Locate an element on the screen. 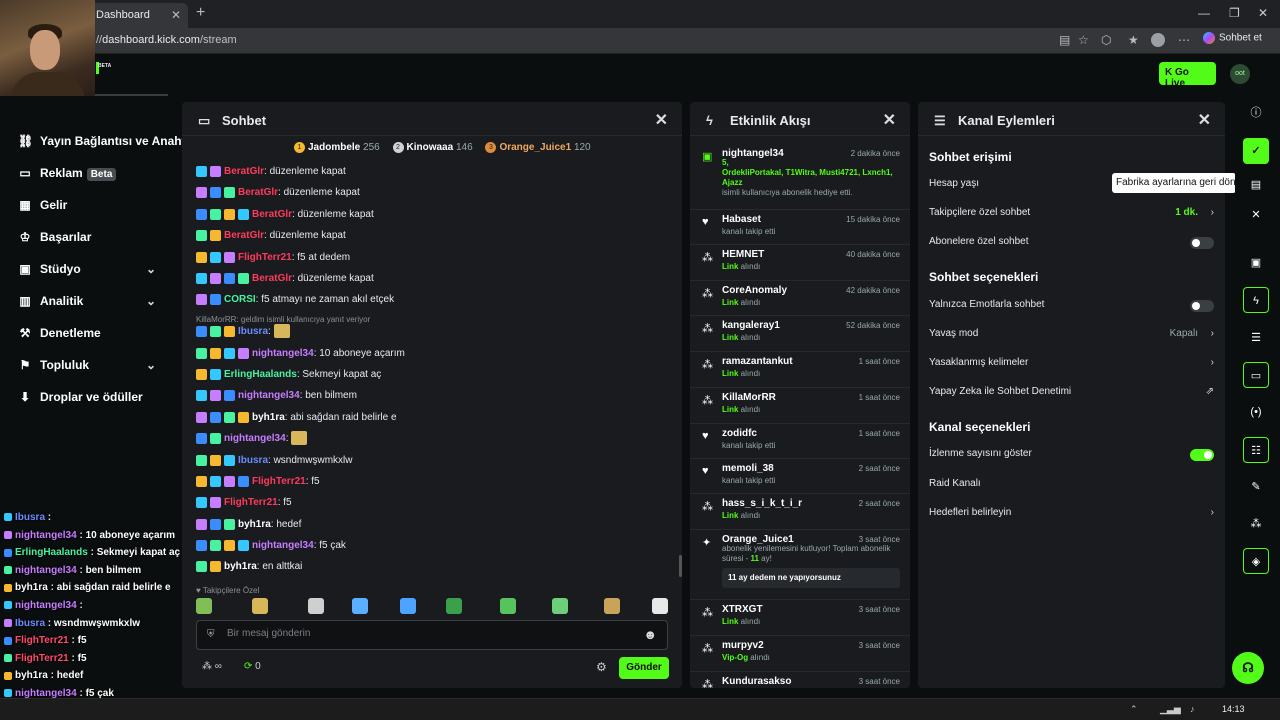 The width and height of the screenshot is (1280, 720). activity-username: memoli_38 is located at coordinates (748, 468).